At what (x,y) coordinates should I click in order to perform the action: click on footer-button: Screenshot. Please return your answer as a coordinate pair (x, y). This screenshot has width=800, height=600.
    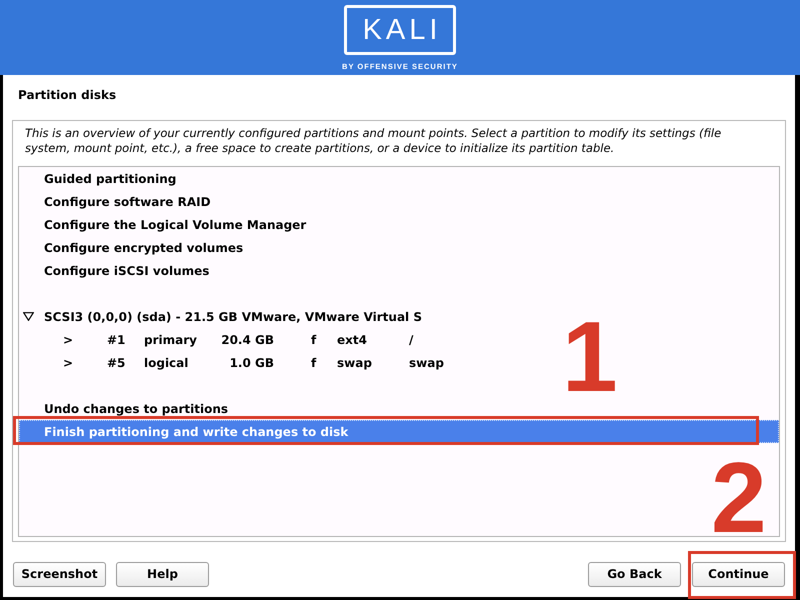
    Looking at the image, I should click on (59, 574).